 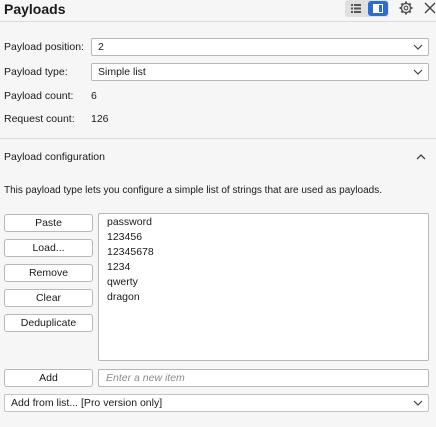 I want to click on panel-header: Payloads, so click(x=218, y=10).